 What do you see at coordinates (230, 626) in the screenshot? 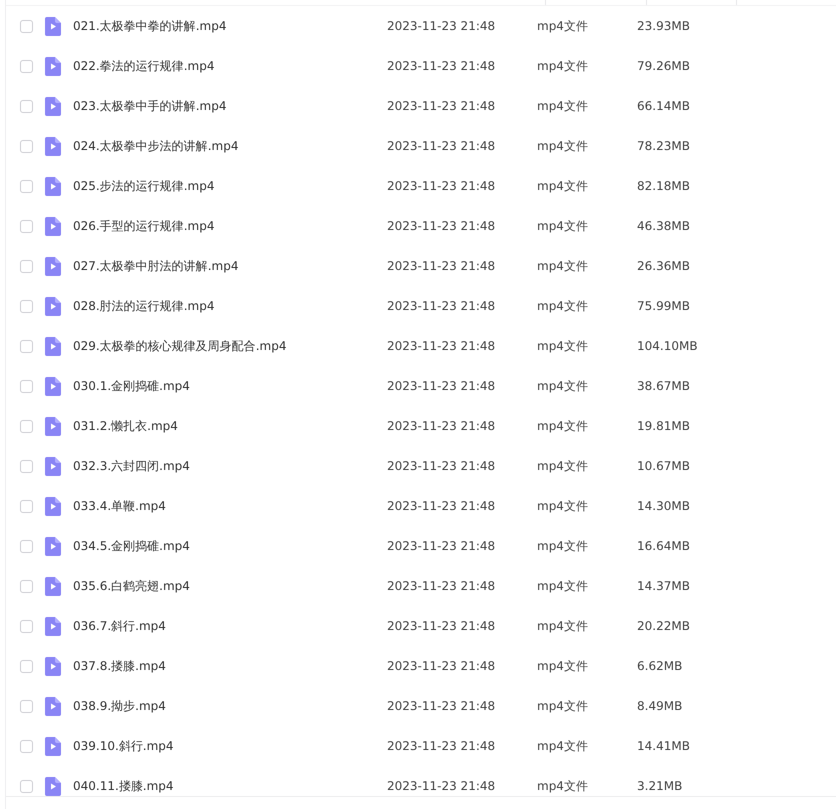
I see `file-name: 036.7.斜行.mp4` at bounding box center [230, 626].